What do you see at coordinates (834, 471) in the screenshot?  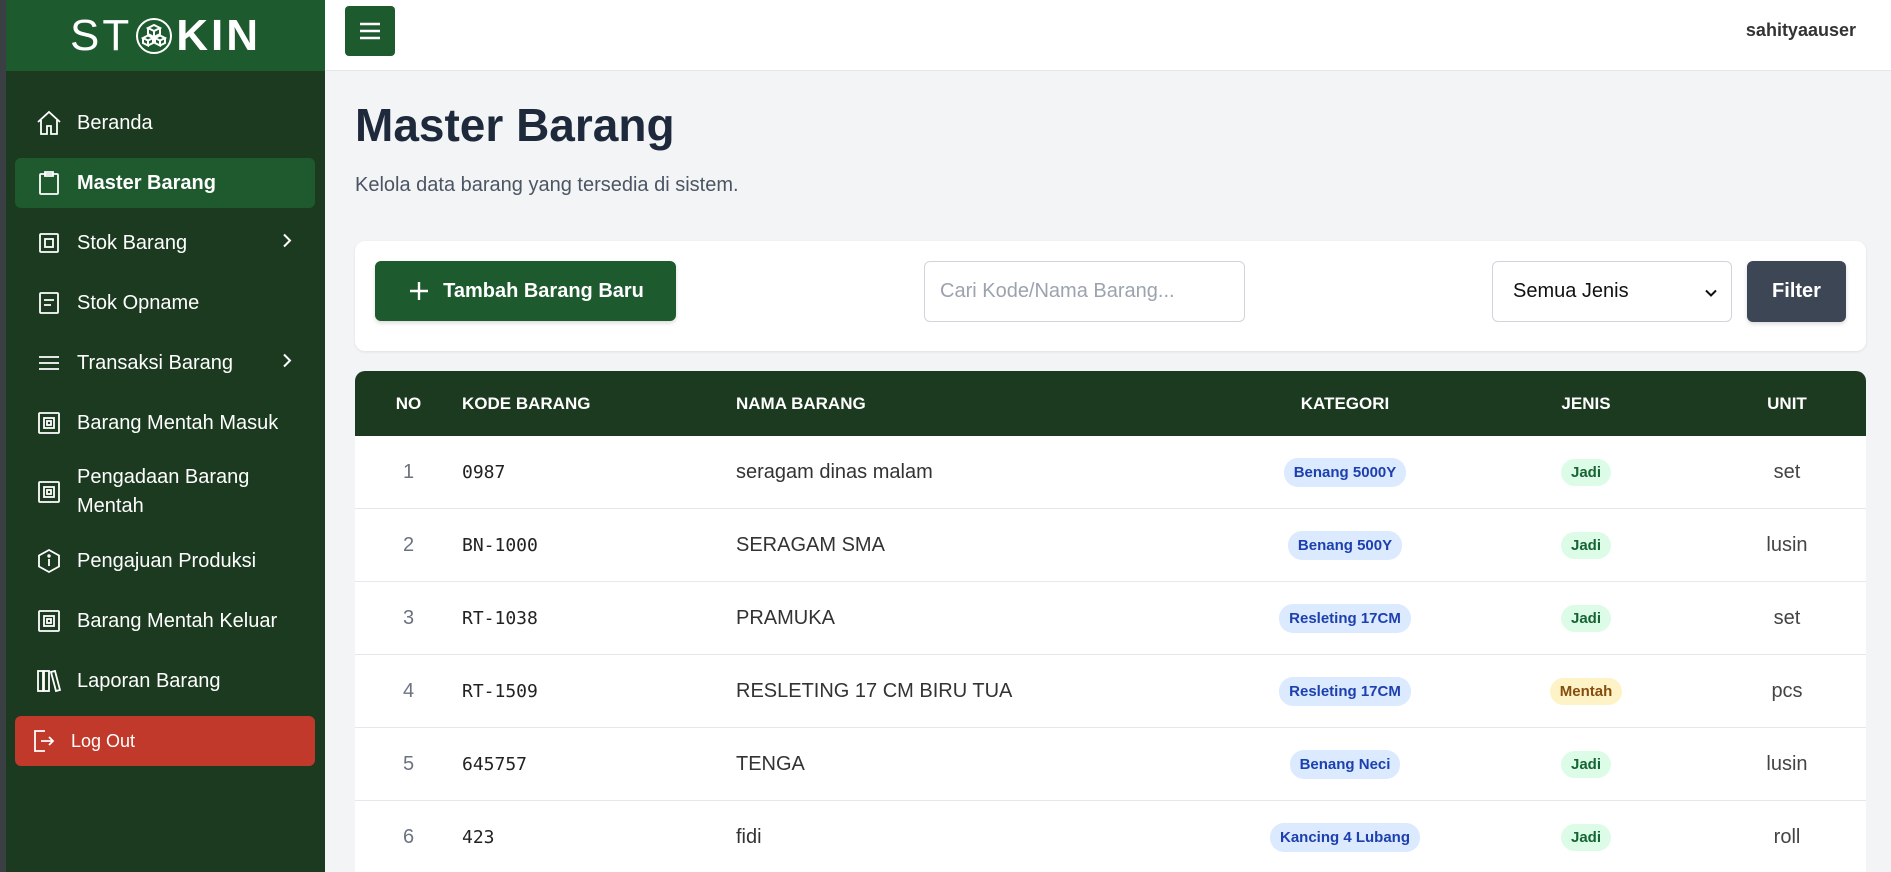 I see `cell-nama: seragam dinas malam` at bounding box center [834, 471].